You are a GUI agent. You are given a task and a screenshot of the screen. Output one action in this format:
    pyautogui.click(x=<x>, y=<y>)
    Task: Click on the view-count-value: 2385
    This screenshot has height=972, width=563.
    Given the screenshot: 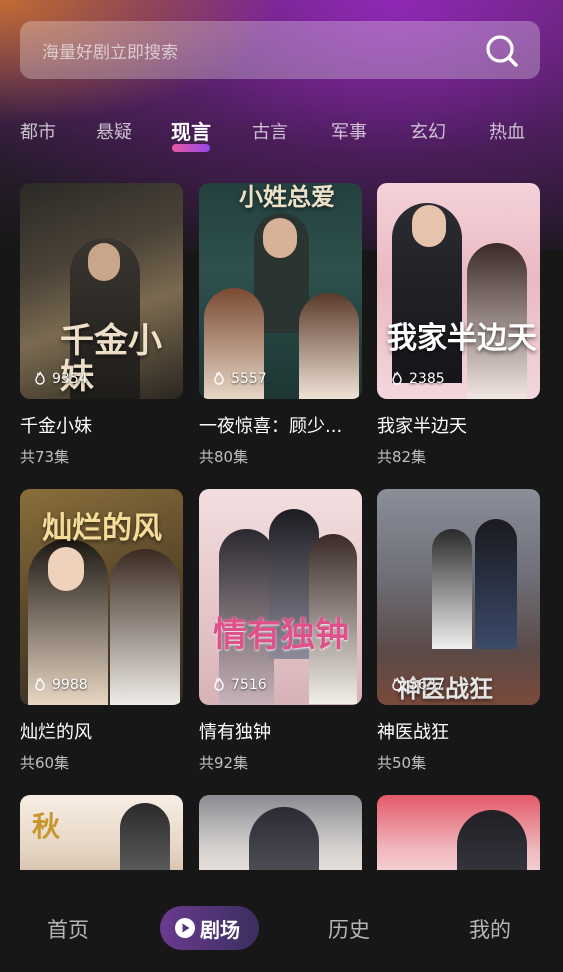 What is the action you would take?
    pyautogui.click(x=427, y=379)
    